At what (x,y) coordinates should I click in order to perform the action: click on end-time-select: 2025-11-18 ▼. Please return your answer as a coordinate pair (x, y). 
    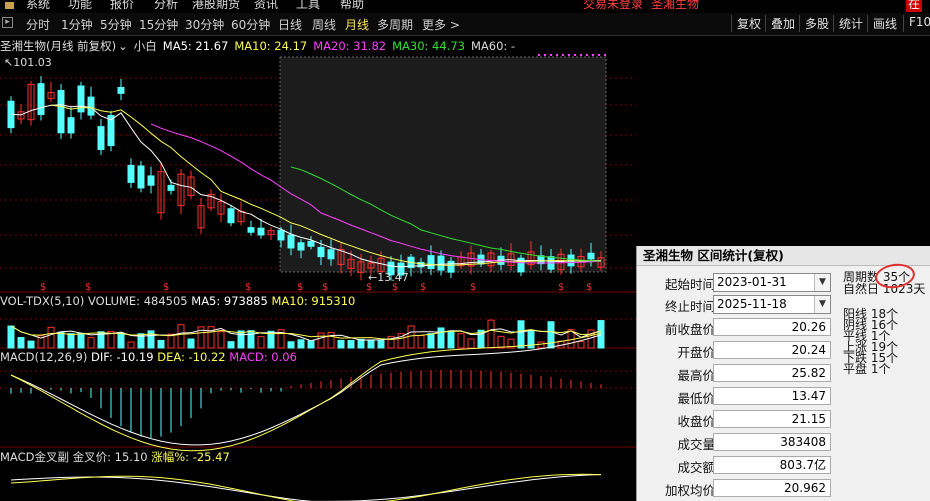
    Looking at the image, I should click on (772, 304).